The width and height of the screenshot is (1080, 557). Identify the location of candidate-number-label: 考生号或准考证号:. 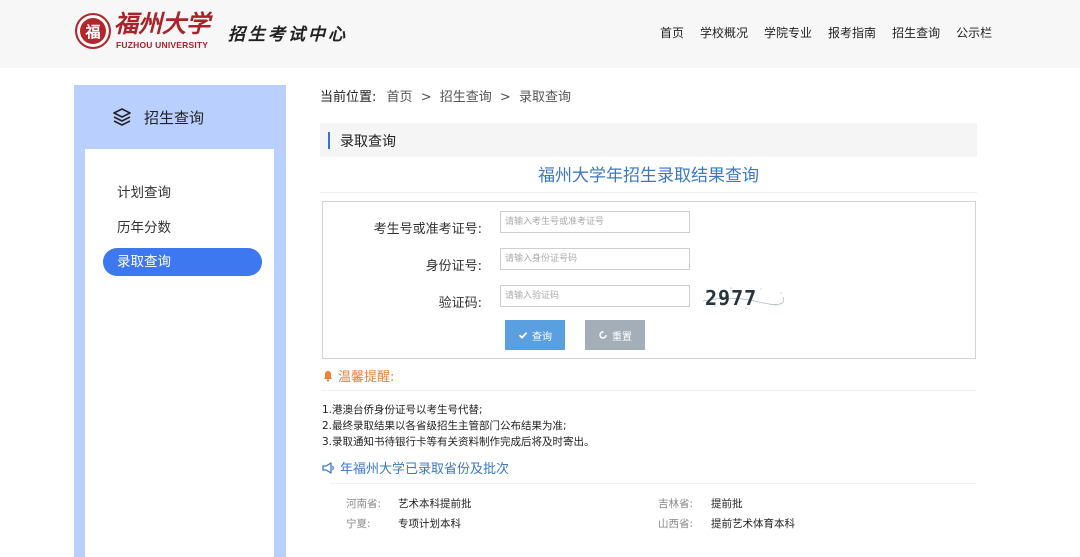
(427, 229).